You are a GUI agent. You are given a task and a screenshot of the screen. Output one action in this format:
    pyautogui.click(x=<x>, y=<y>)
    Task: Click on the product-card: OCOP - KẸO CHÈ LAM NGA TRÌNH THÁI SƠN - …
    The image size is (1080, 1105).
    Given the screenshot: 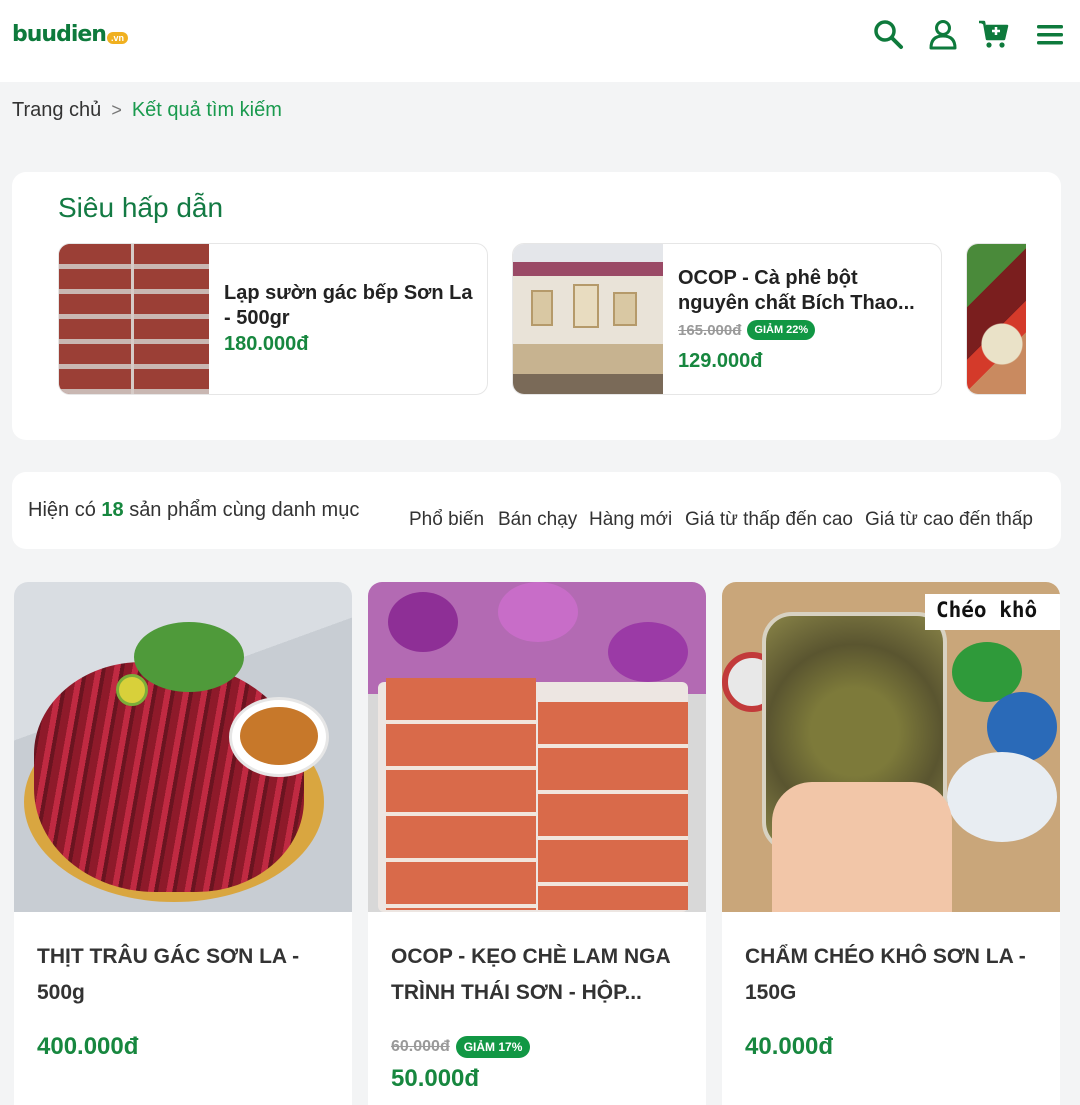 What is the action you would take?
    pyautogui.click(x=537, y=843)
    